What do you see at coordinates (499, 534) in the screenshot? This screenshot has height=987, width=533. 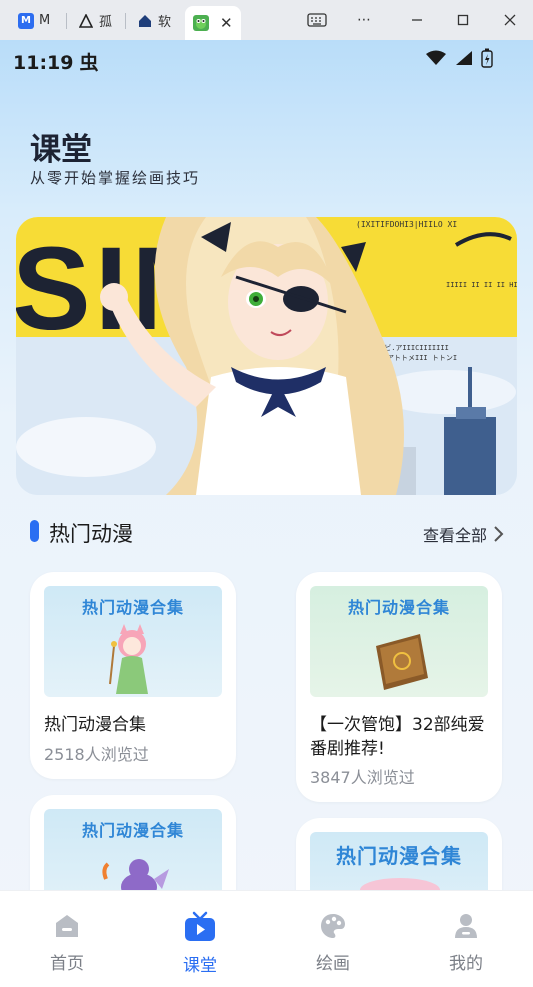 I see `chevron-right-icon` at bounding box center [499, 534].